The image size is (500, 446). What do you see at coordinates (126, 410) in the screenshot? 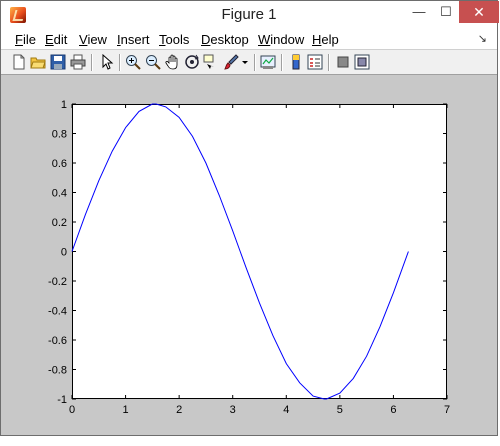
I see `x-tick-label: 1` at bounding box center [126, 410].